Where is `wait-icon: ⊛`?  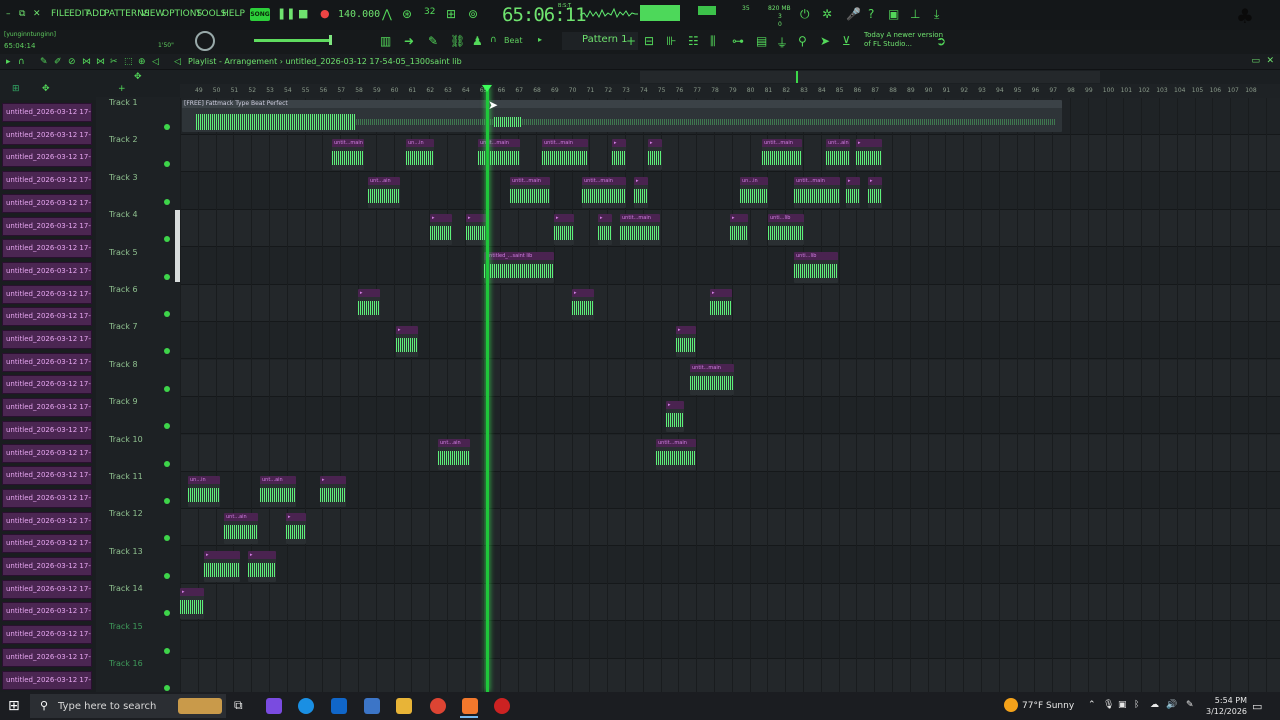 wait-icon: ⊛ is located at coordinates (407, 14).